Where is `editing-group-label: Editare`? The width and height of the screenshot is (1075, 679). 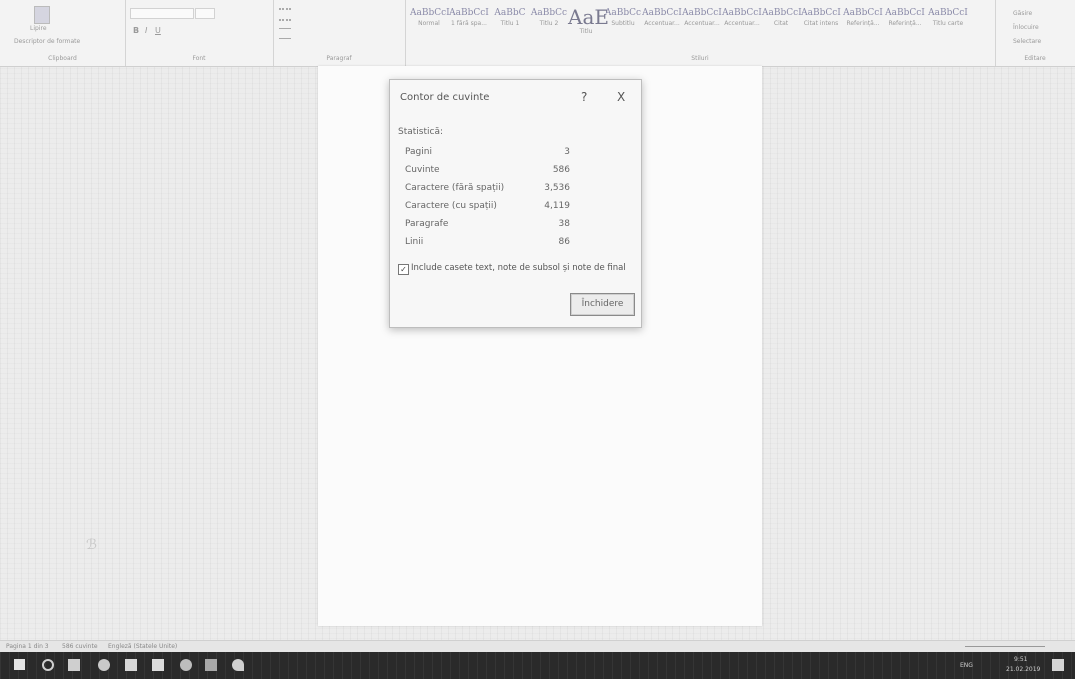
editing-group-label: Editare is located at coordinates (1035, 58).